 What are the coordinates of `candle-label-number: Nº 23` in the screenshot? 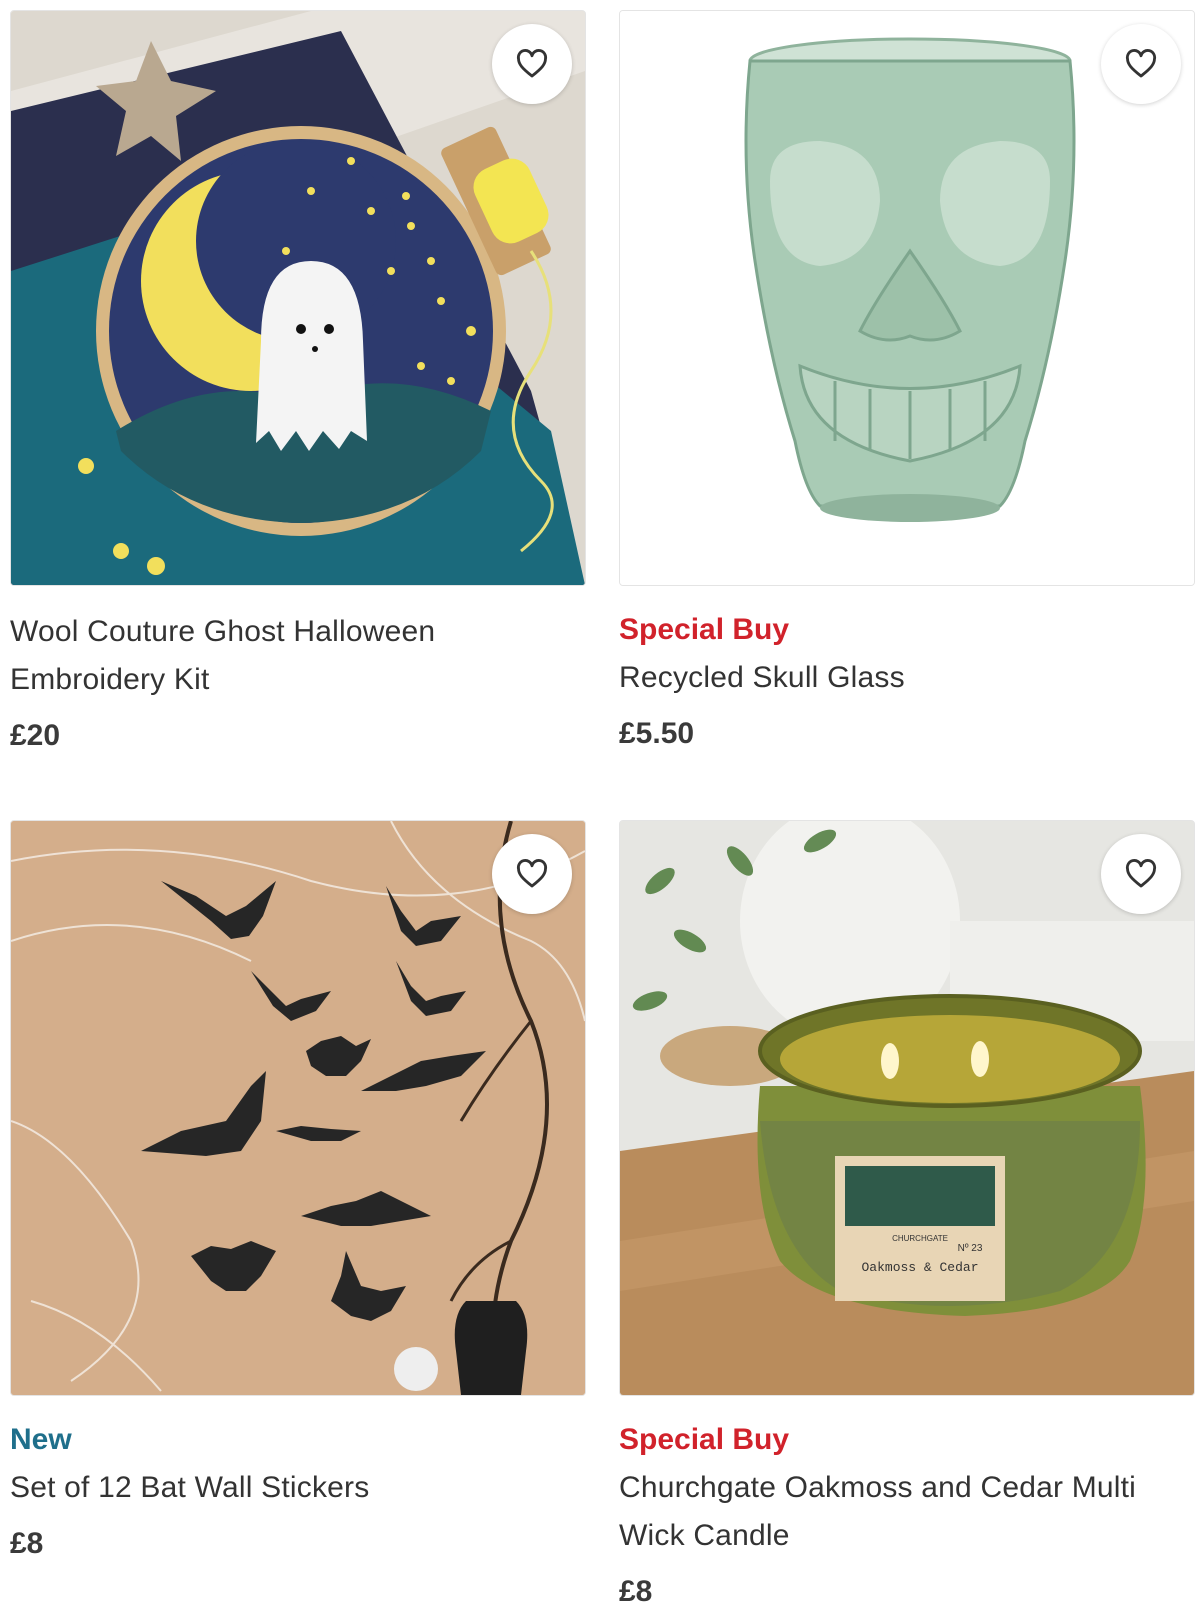 It's located at (970, 1248).